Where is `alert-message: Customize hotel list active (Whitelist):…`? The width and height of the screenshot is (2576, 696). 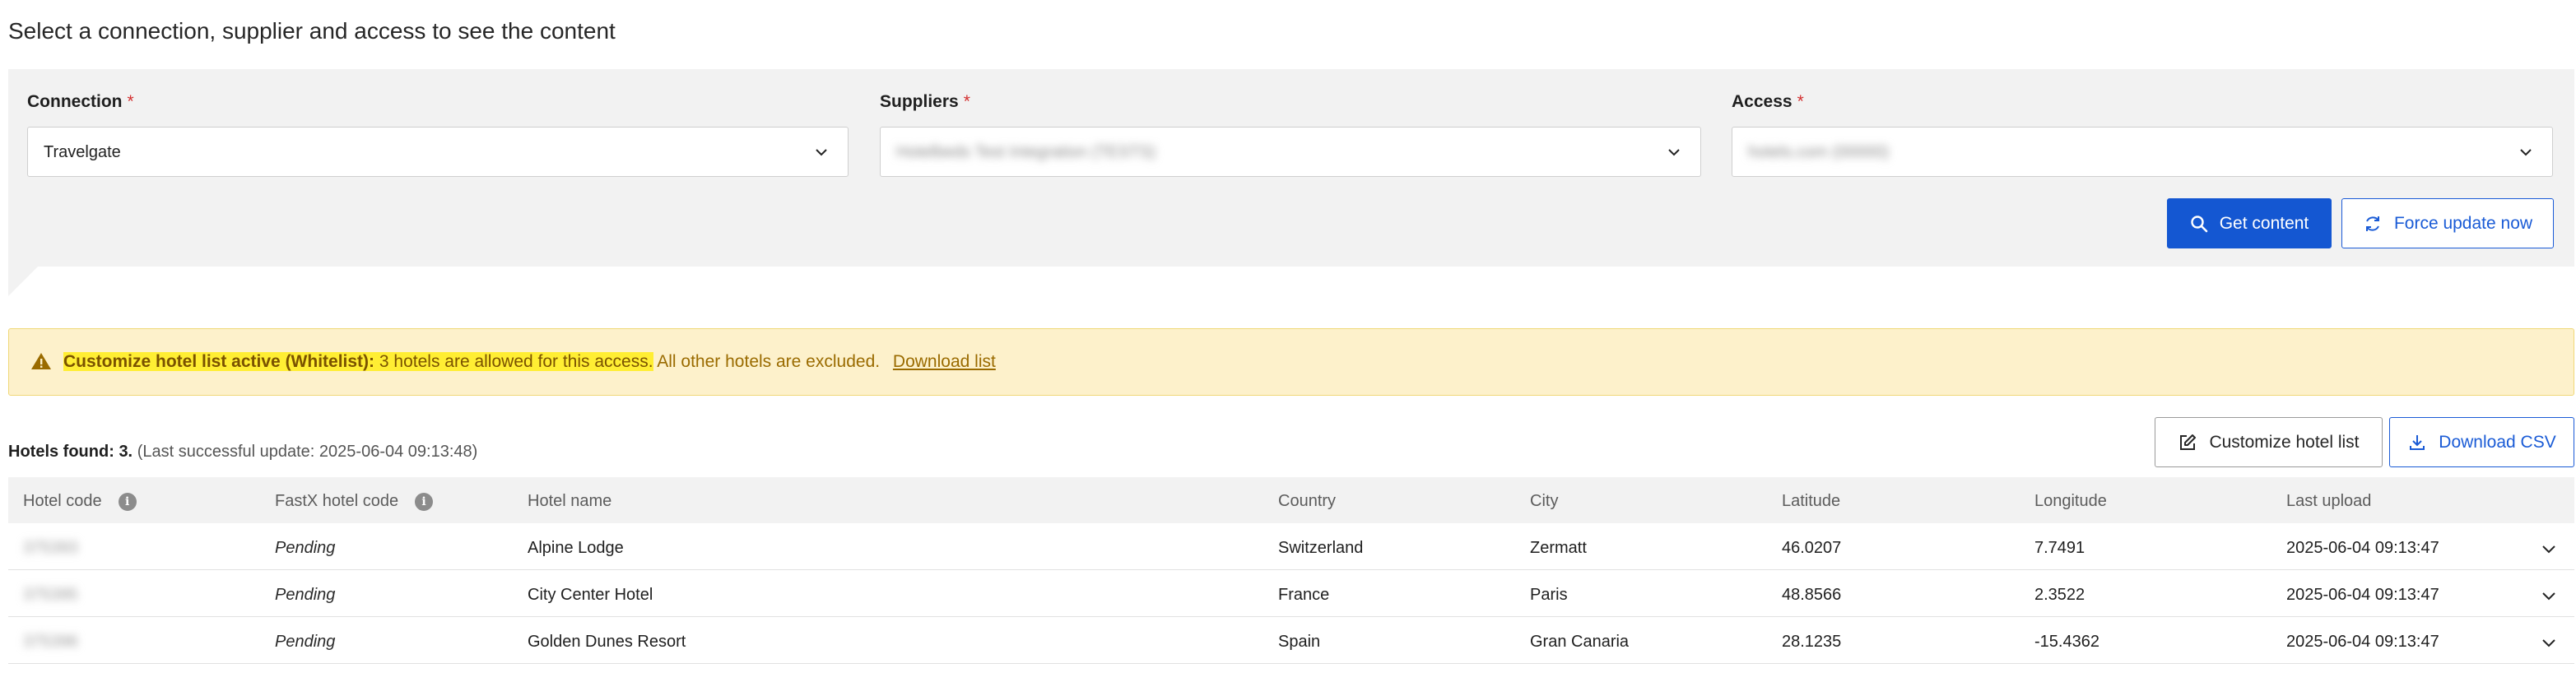 alert-message: Customize hotel list active (Whitelist):… is located at coordinates (529, 362).